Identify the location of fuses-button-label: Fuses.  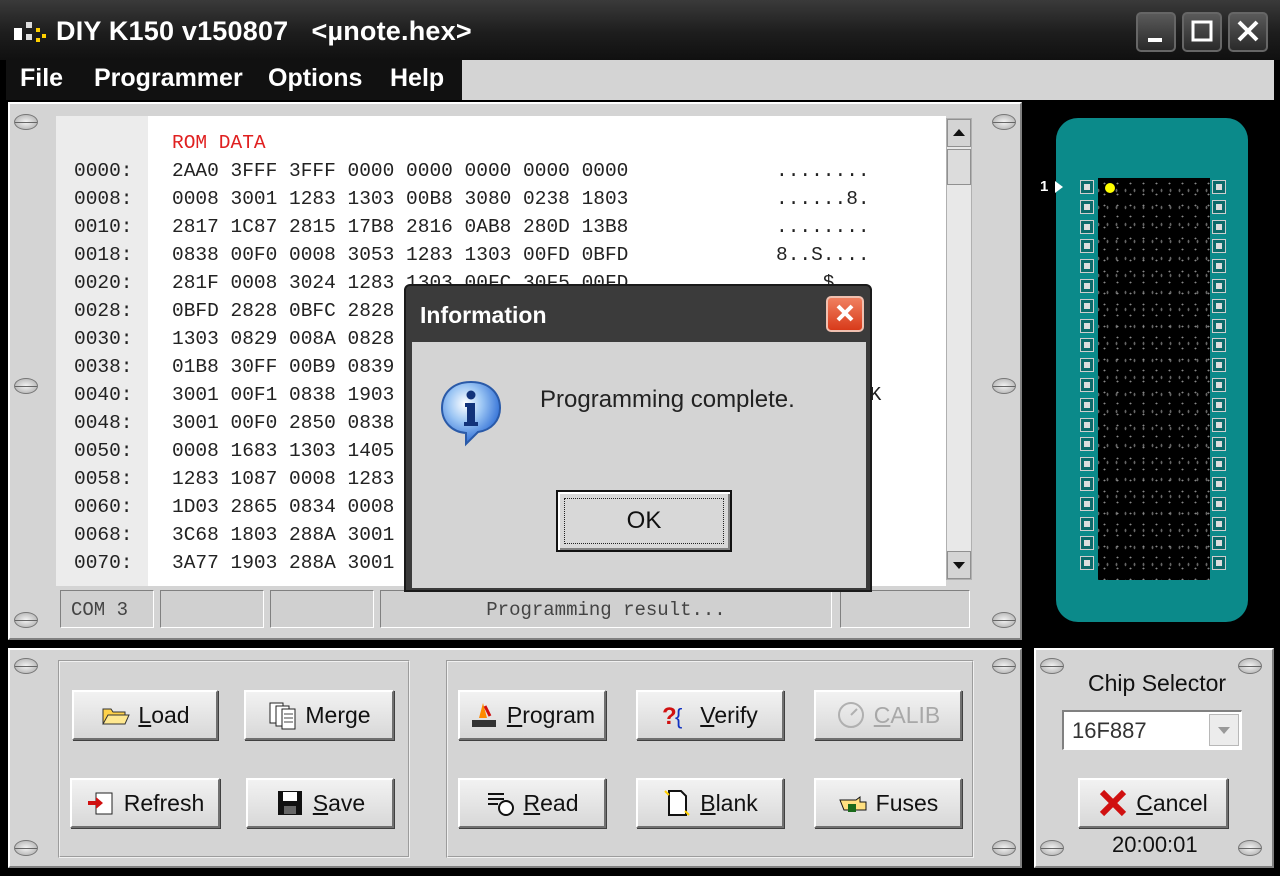
(907, 802).